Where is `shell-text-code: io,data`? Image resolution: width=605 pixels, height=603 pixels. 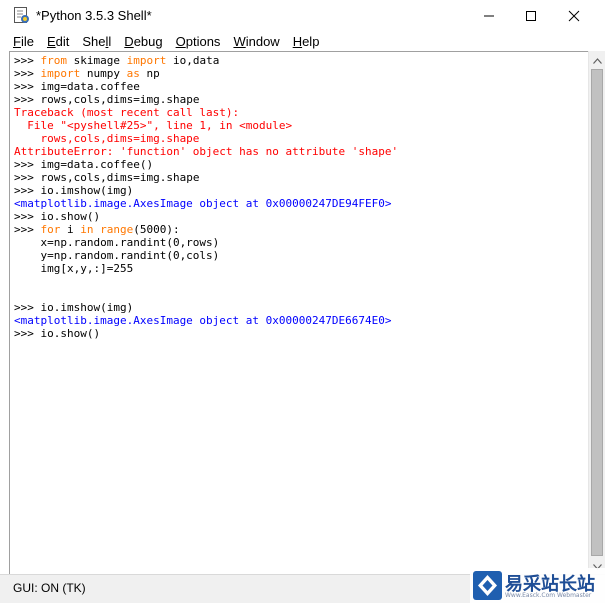 shell-text-code: io,data is located at coordinates (193, 60).